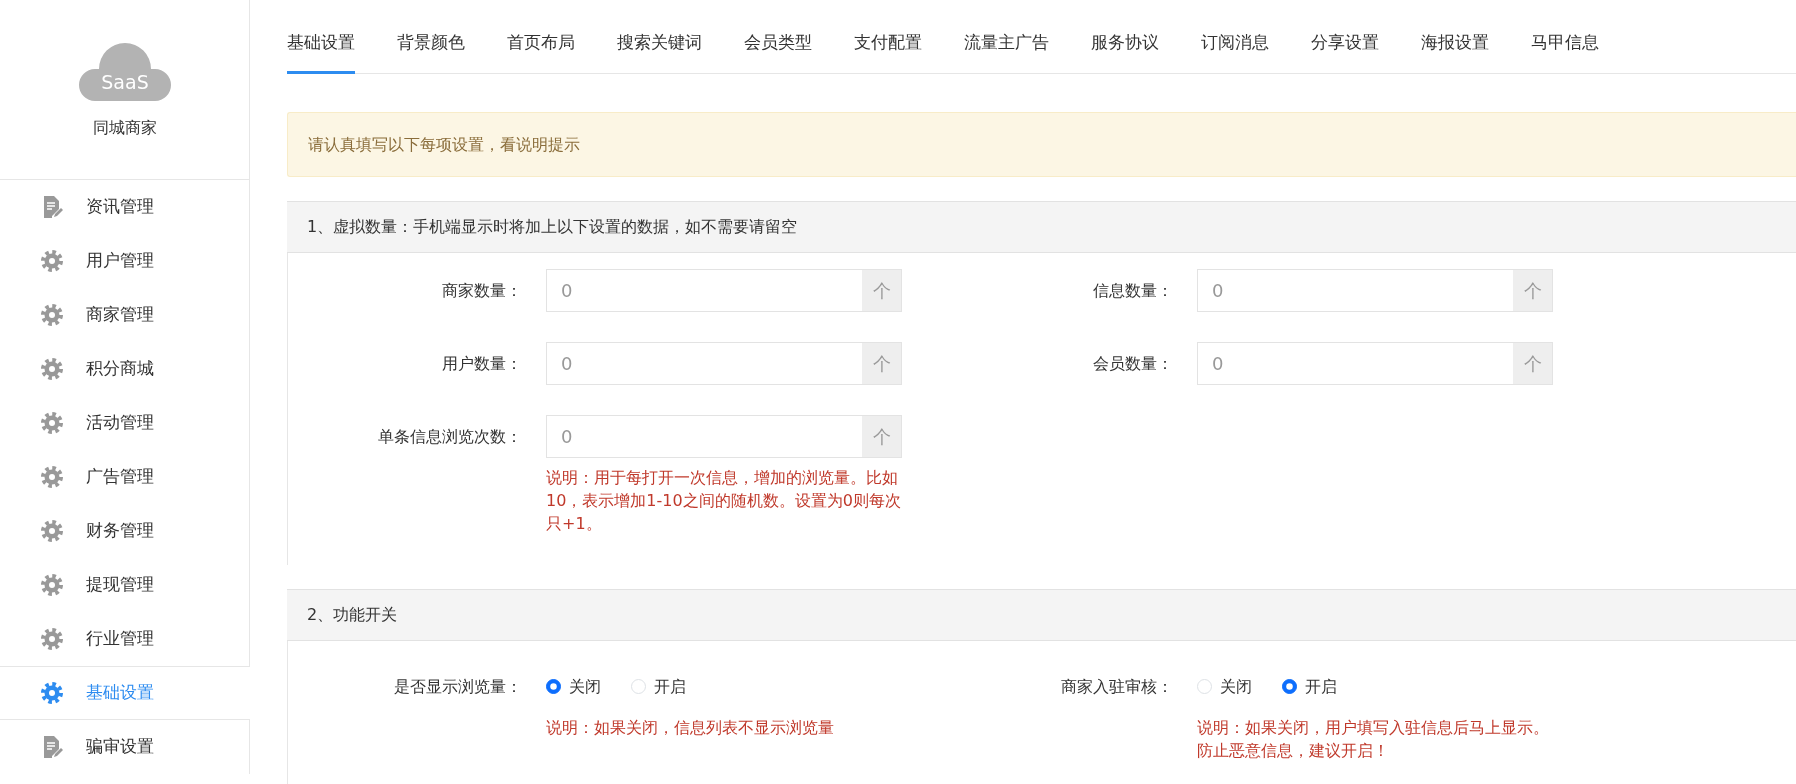  Describe the element at coordinates (1041, 615) in the screenshot. I see `section-header: 2、功能开关` at that location.